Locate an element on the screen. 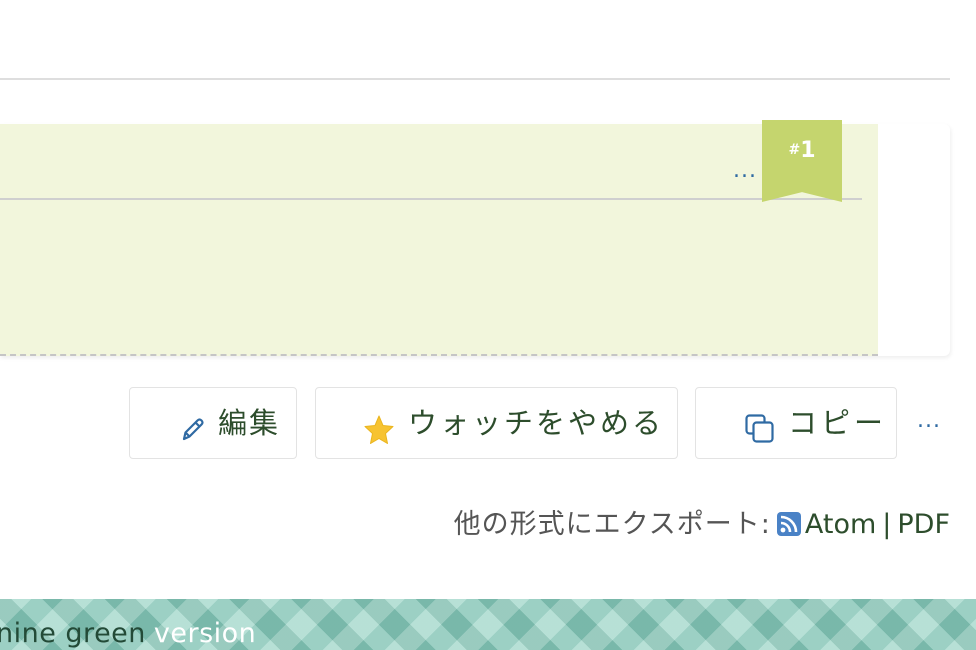 The width and height of the screenshot is (976, 650). unwatch-button: ウォッチをやめる is located at coordinates (496, 423).